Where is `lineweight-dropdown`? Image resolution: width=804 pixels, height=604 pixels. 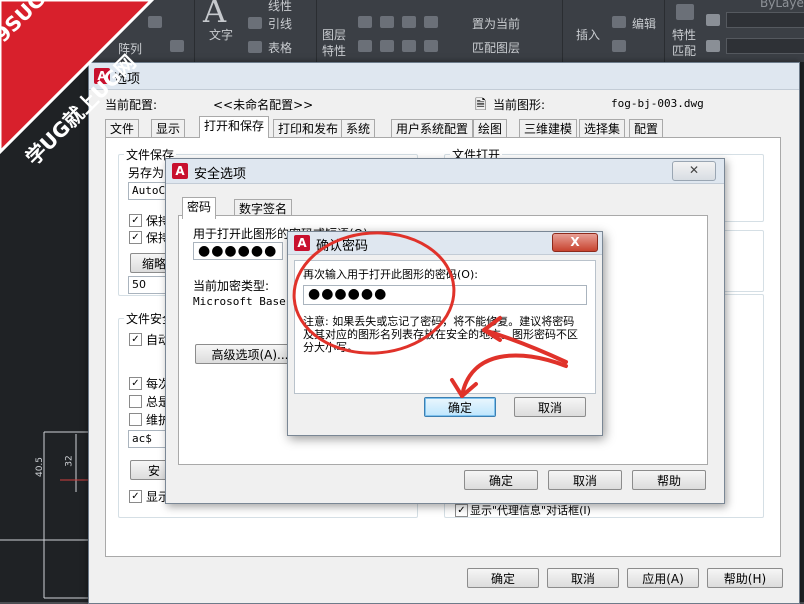
lineweight-dropdown is located at coordinates (765, 46).